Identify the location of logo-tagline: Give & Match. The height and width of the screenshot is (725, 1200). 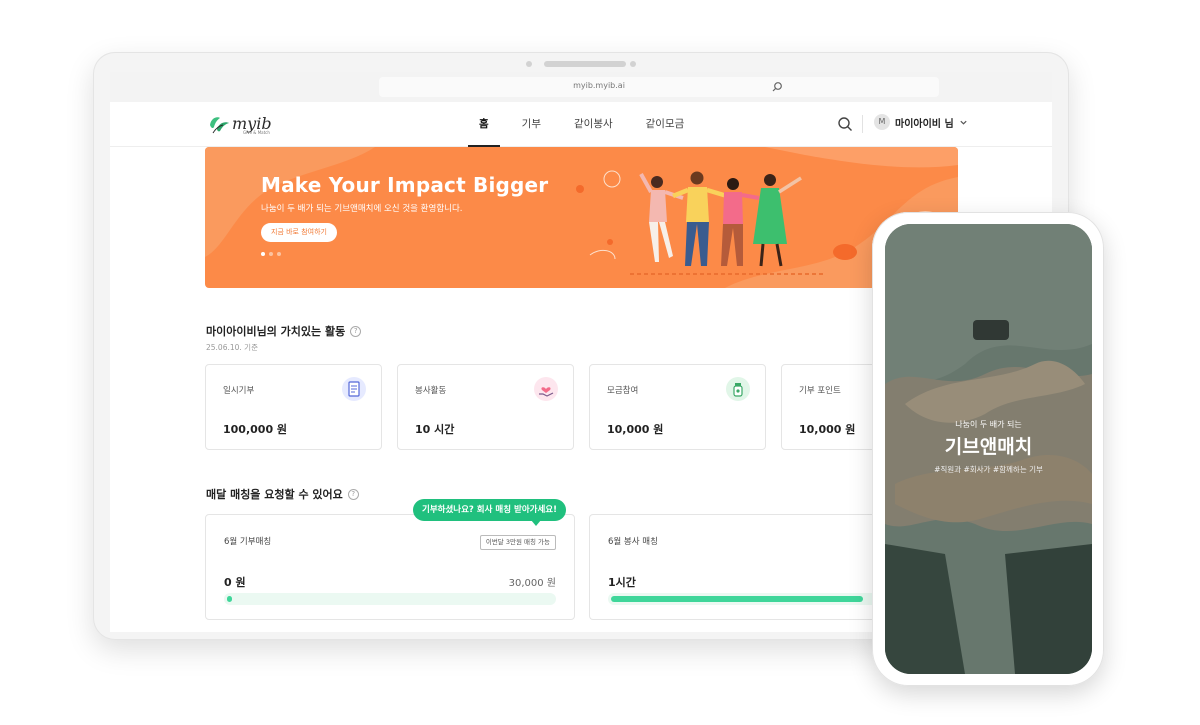
(256, 132).